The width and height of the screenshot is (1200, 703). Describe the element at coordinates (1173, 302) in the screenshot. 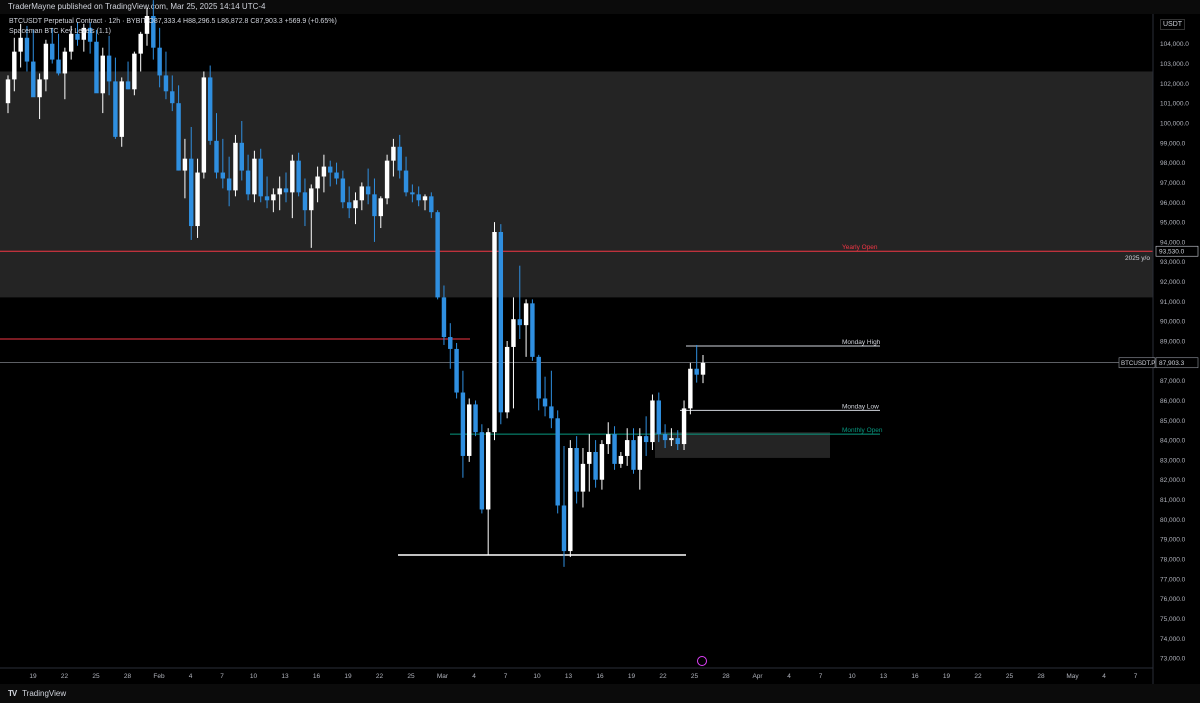

I see `price-tick-label: 91,000.0` at that location.